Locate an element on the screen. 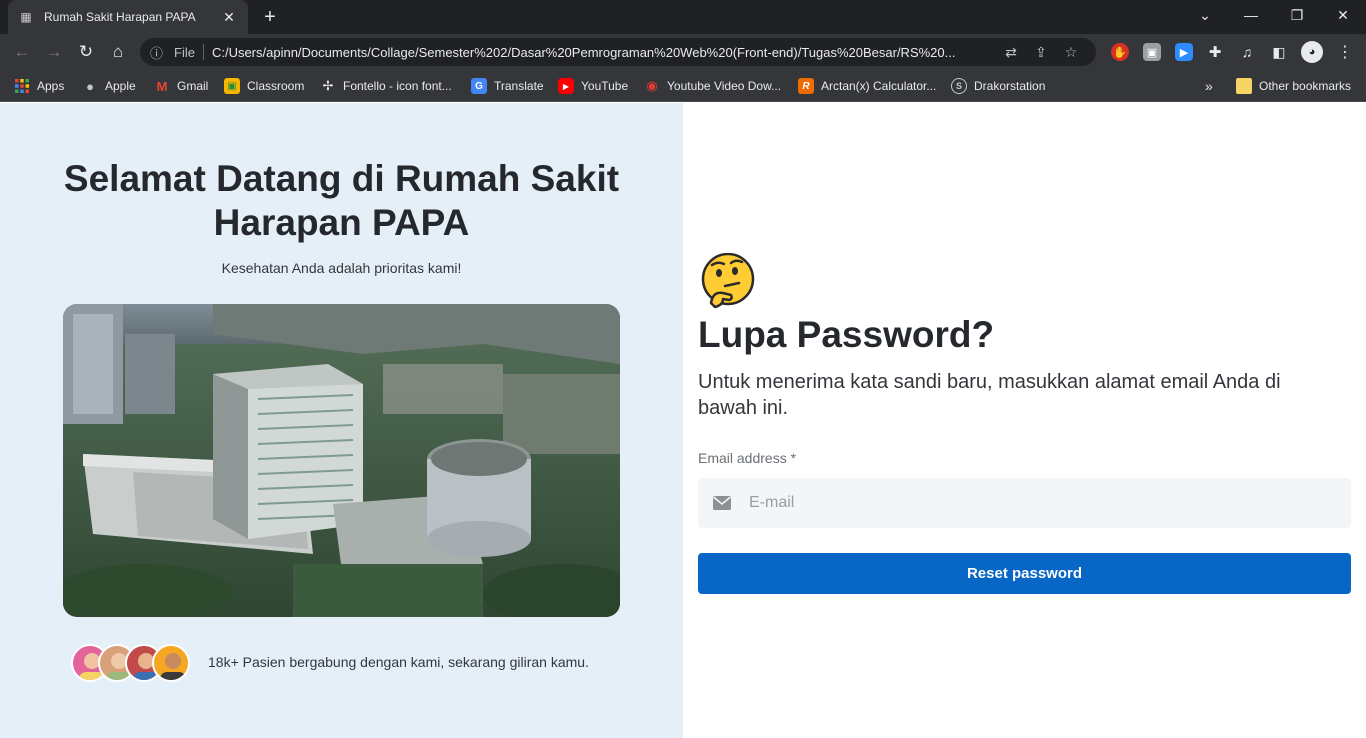 This screenshot has height=738, width=1366. site-info-icon: ⓘ is located at coordinates (159, 52).